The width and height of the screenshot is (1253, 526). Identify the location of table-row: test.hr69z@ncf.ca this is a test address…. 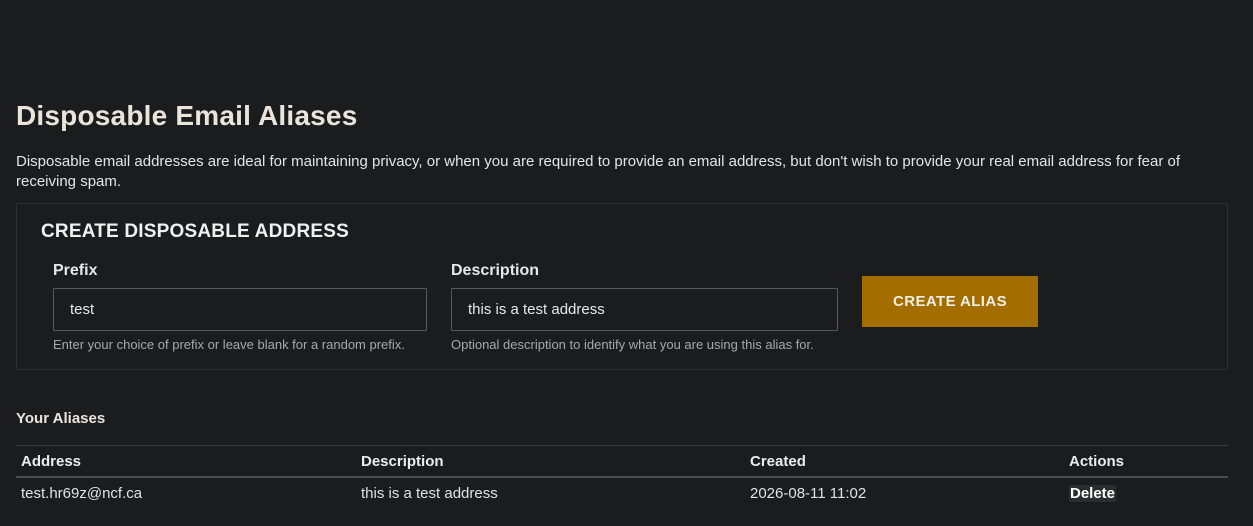
(622, 492).